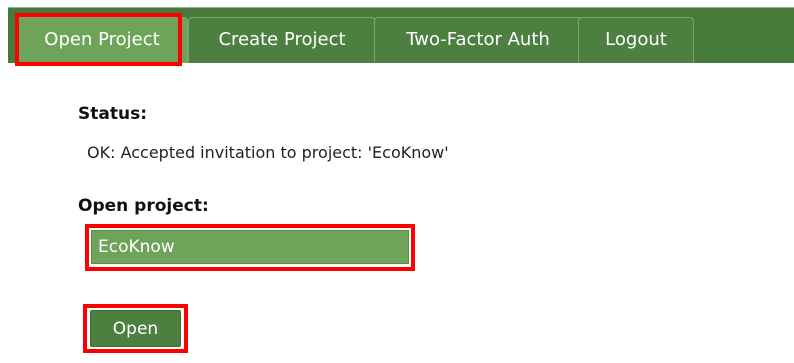 The height and width of the screenshot is (363, 794). Describe the element at coordinates (478, 40) in the screenshot. I see `tab-two-factor-auth: Two-Factor Auth` at that location.